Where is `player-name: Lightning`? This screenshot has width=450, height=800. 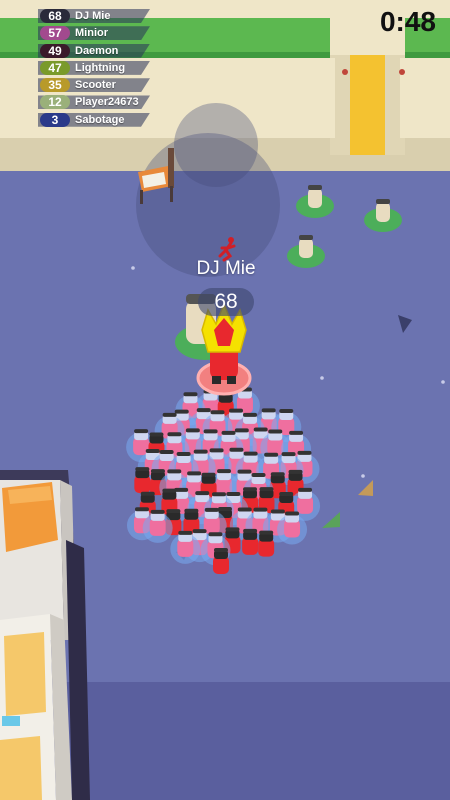 player-name: Lightning is located at coordinates (100, 67).